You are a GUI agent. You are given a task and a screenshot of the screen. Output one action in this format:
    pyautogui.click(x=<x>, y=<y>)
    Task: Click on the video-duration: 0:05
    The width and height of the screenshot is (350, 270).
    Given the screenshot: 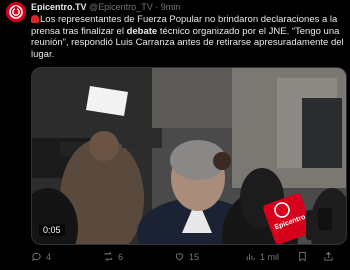 What is the action you would take?
    pyautogui.click(x=52, y=230)
    